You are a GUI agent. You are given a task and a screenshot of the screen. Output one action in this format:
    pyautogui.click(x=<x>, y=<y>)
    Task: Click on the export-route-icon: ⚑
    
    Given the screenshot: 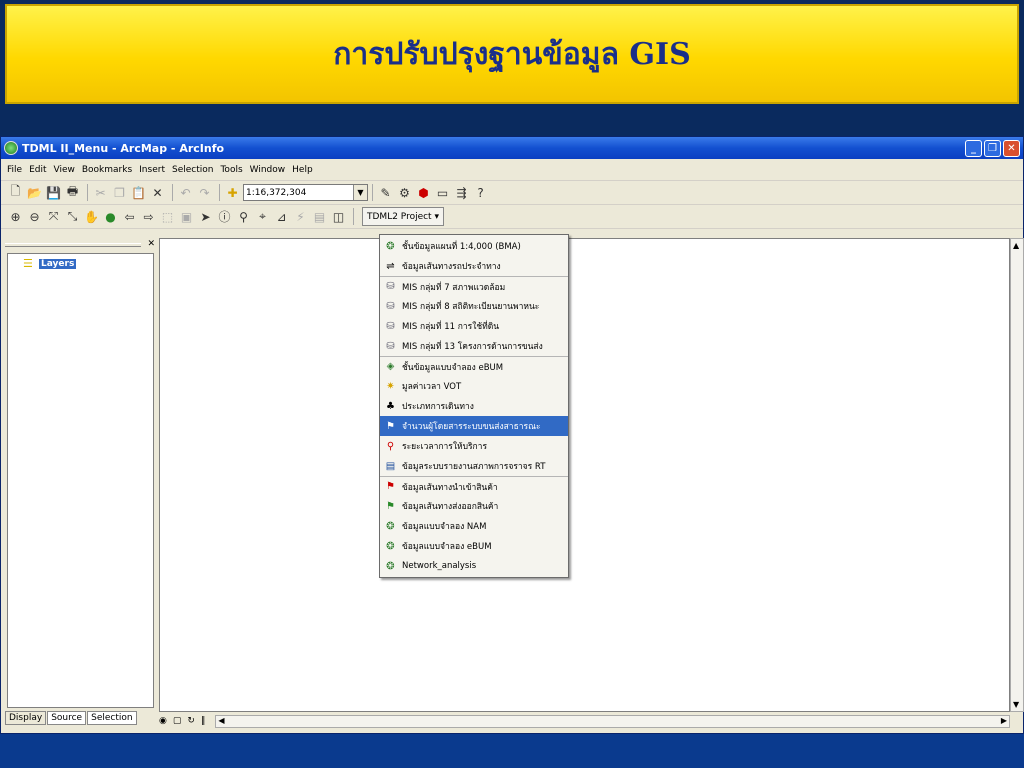 What is the action you would take?
    pyautogui.click(x=390, y=506)
    